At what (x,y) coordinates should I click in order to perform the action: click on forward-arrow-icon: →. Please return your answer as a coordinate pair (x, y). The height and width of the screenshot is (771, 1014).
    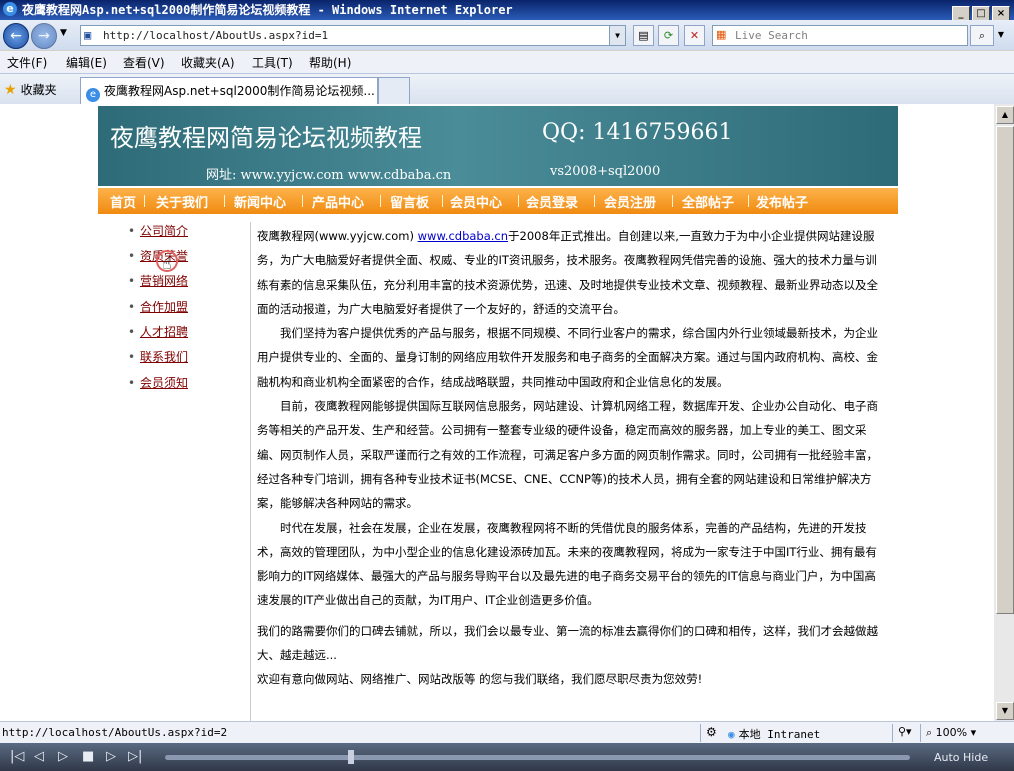
    Looking at the image, I should click on (44, 36).